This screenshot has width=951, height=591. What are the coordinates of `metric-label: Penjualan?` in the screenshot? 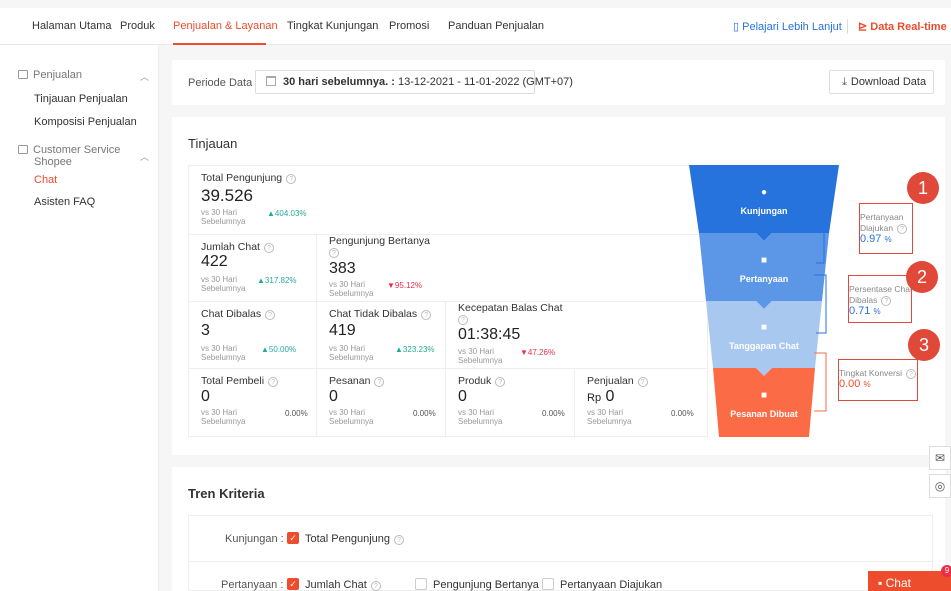 It's located at (617, 381).